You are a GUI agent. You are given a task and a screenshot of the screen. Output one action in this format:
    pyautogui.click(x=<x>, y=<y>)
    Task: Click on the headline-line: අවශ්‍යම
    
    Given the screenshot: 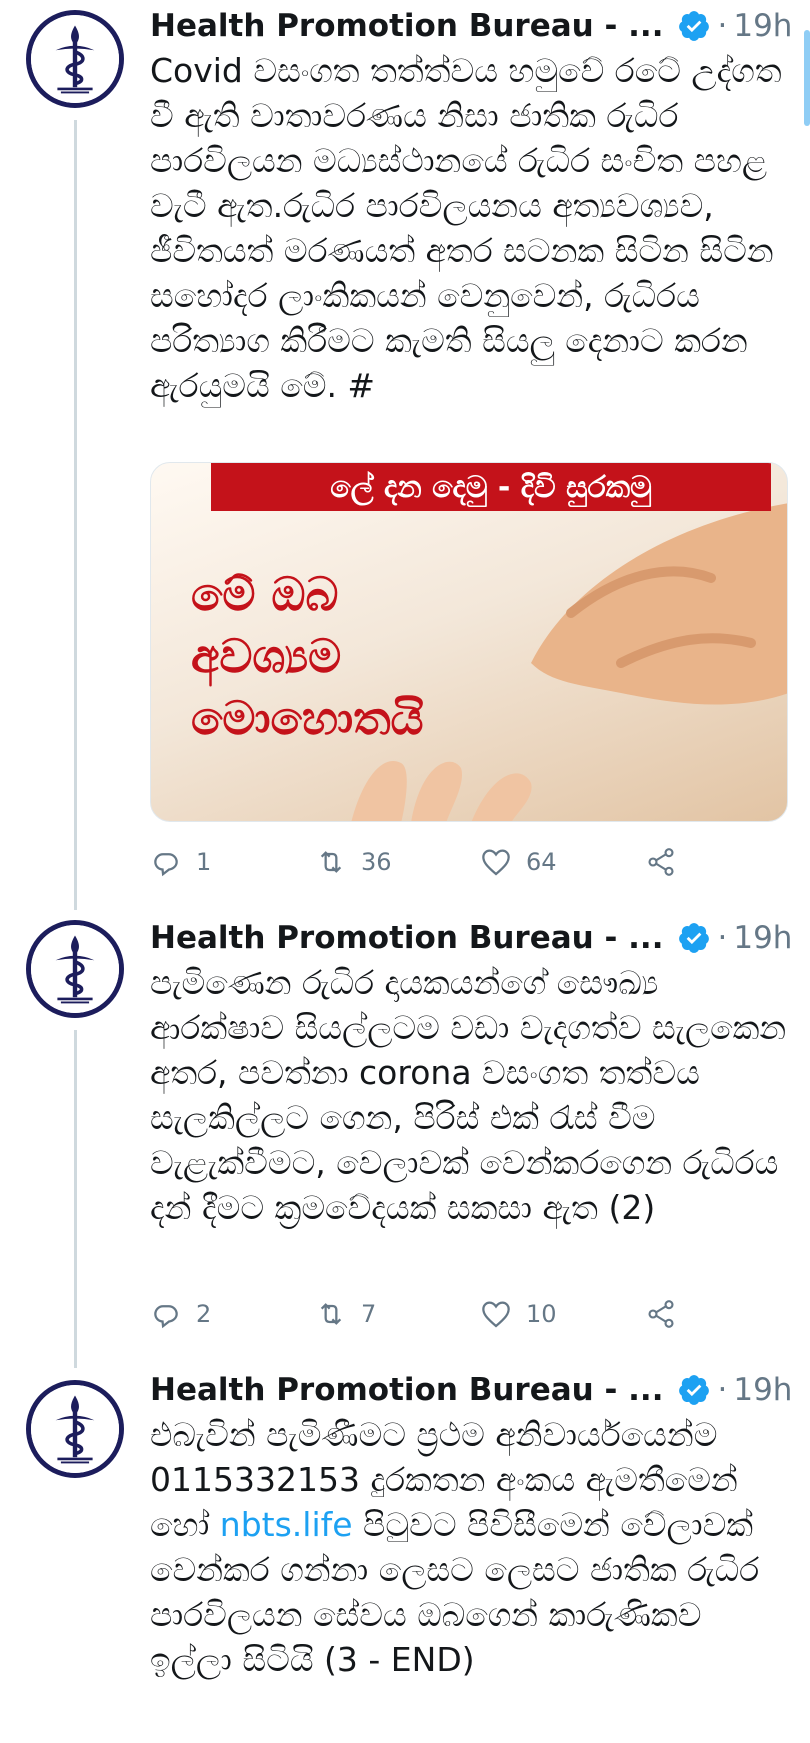 What is the action you would take?
    pyautogui.click(x=266, y=656)
    